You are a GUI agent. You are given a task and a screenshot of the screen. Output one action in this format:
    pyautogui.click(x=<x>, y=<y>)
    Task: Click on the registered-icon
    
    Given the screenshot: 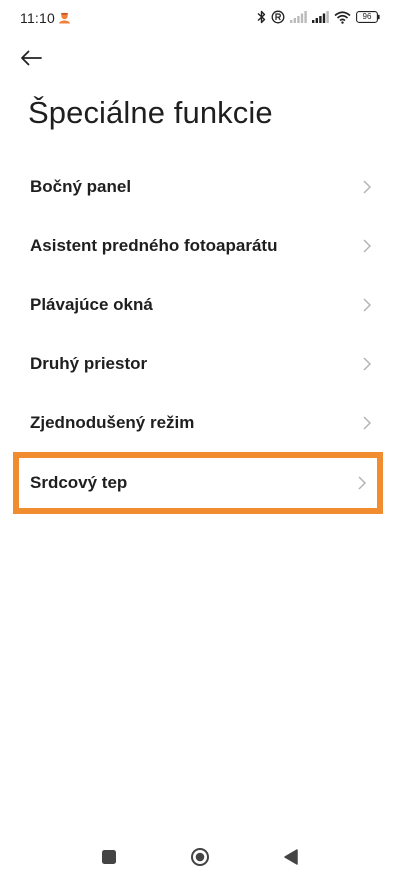 What is the action you would take?
    pyautogui.click(x=278, y=17)
    